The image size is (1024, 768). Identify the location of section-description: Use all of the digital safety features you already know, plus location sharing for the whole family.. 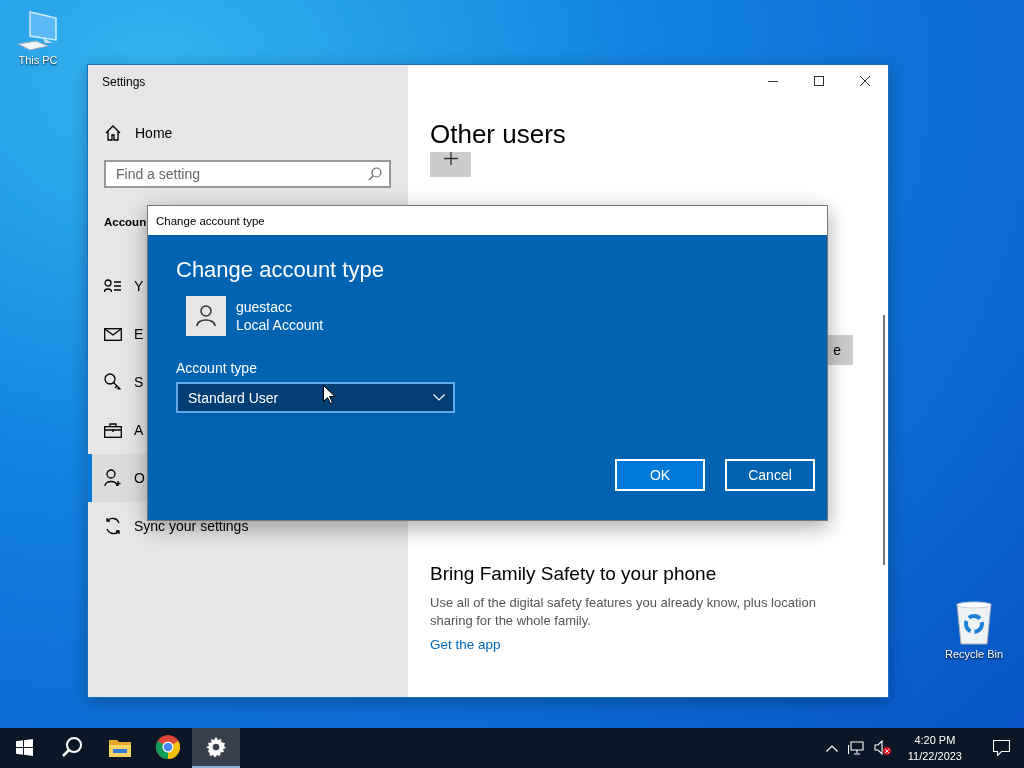
(623, 612).